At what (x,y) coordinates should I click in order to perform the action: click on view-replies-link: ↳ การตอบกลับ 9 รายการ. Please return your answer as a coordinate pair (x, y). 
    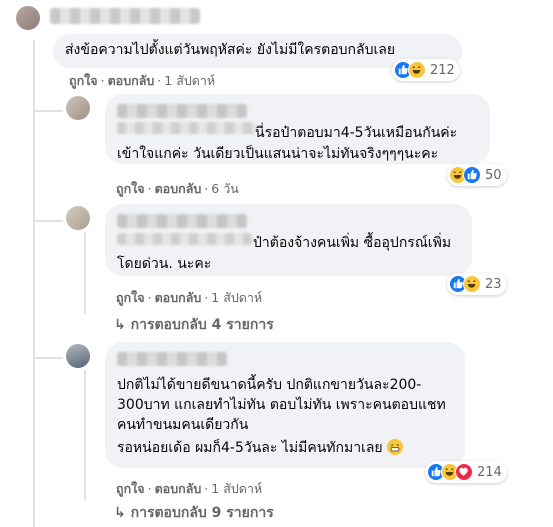
    Looking at the image, I should click on (194, 513).